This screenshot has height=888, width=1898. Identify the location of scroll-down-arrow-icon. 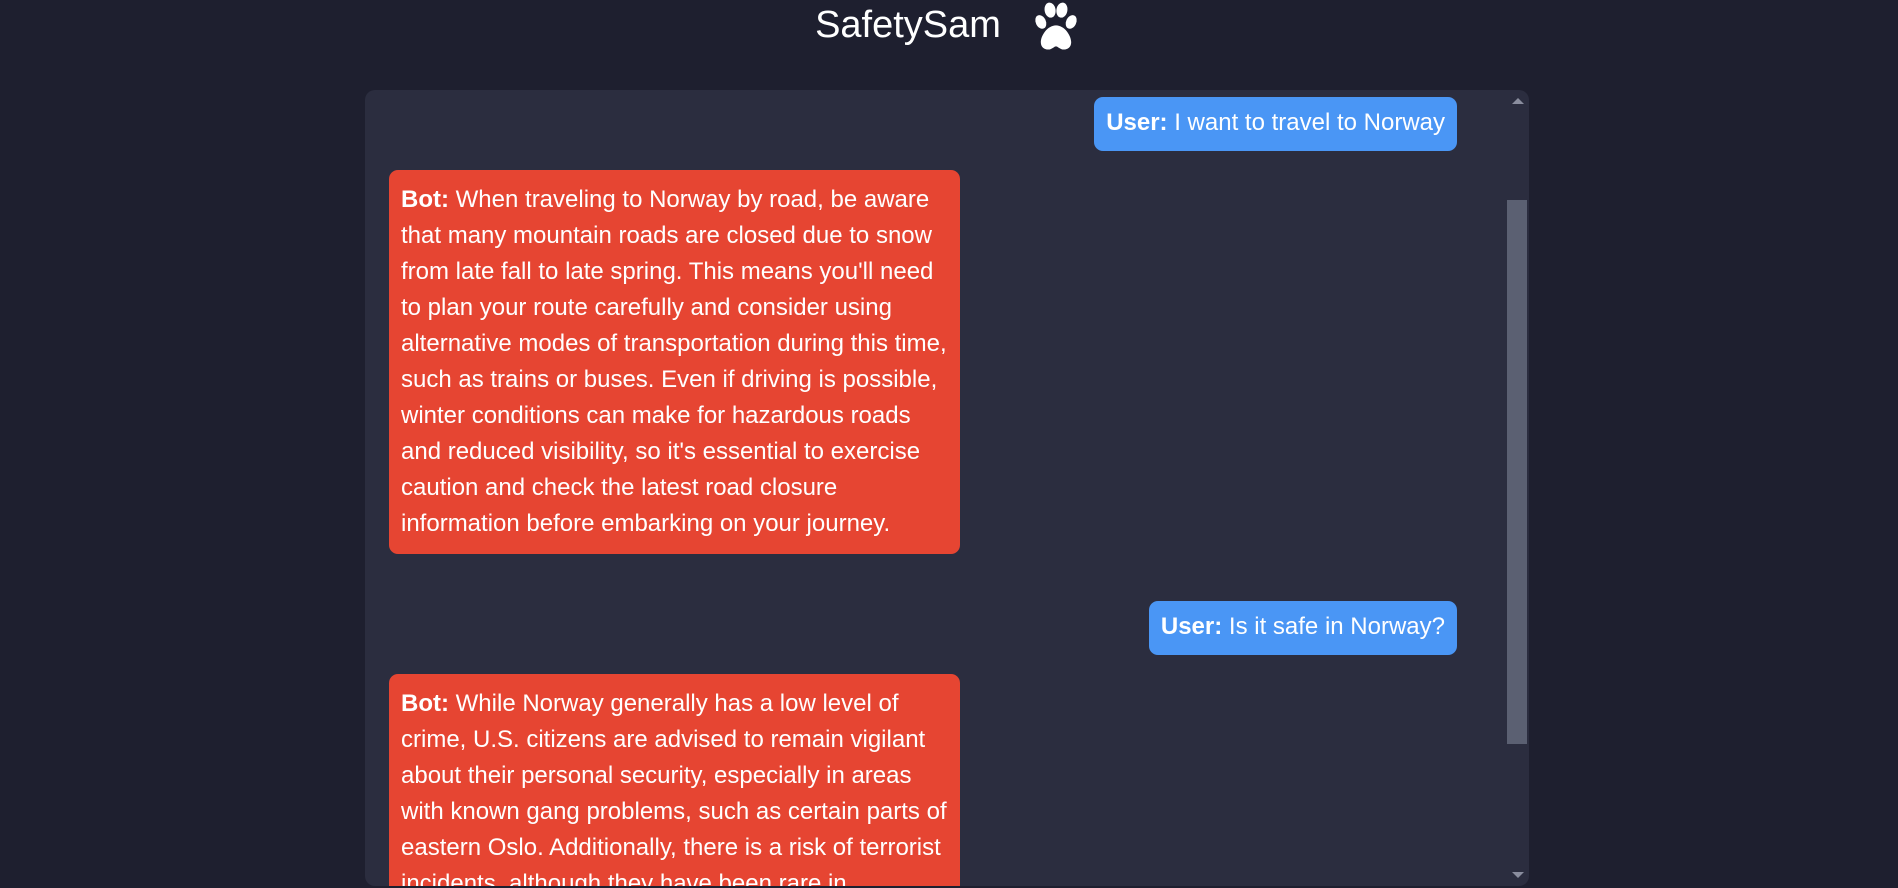
(1518, 875).